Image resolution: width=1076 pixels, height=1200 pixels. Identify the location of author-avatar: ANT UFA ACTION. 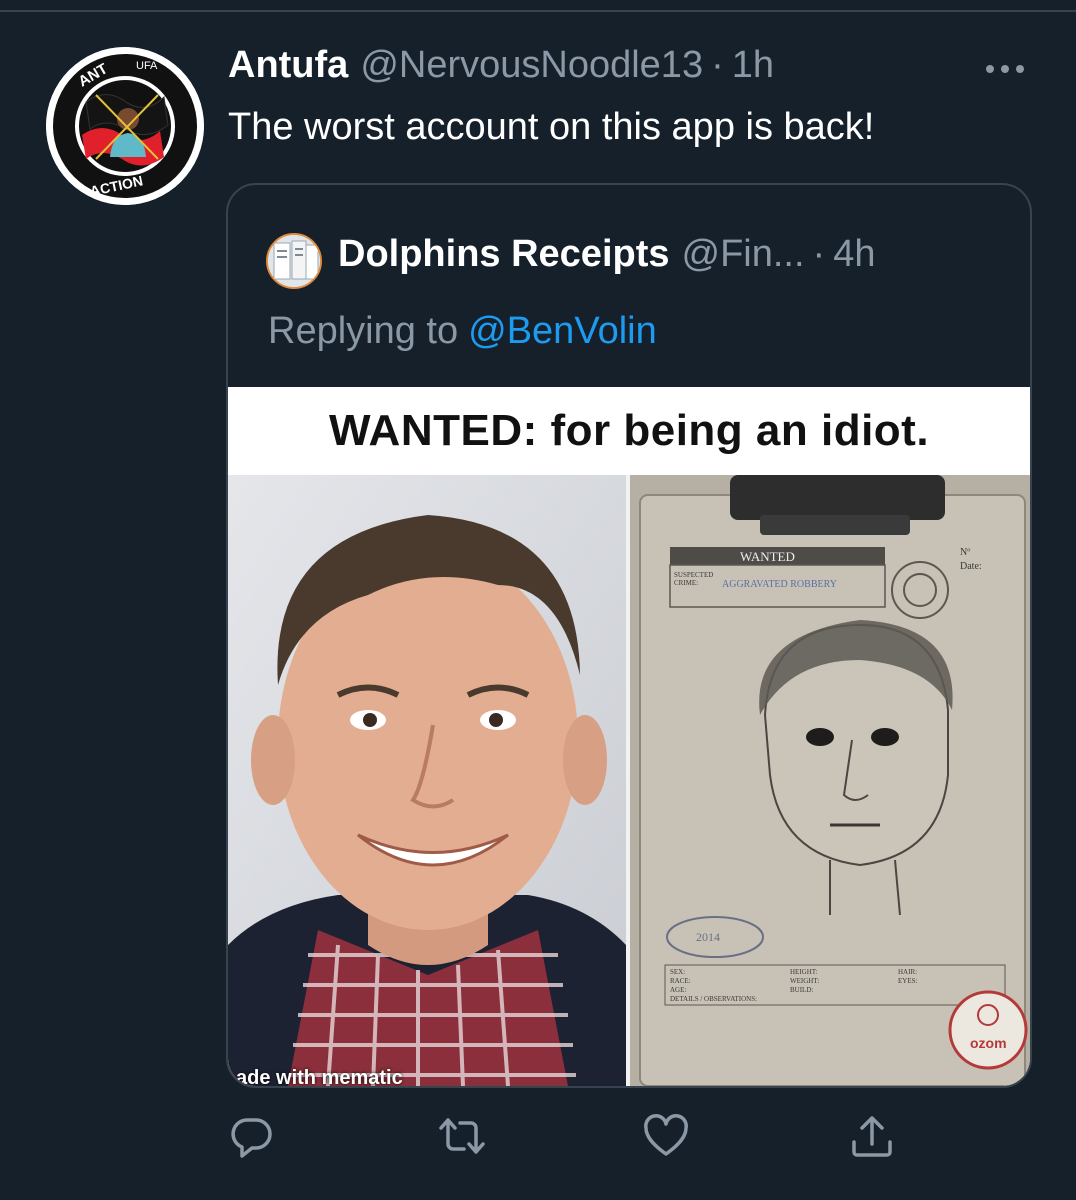
(125, 126).